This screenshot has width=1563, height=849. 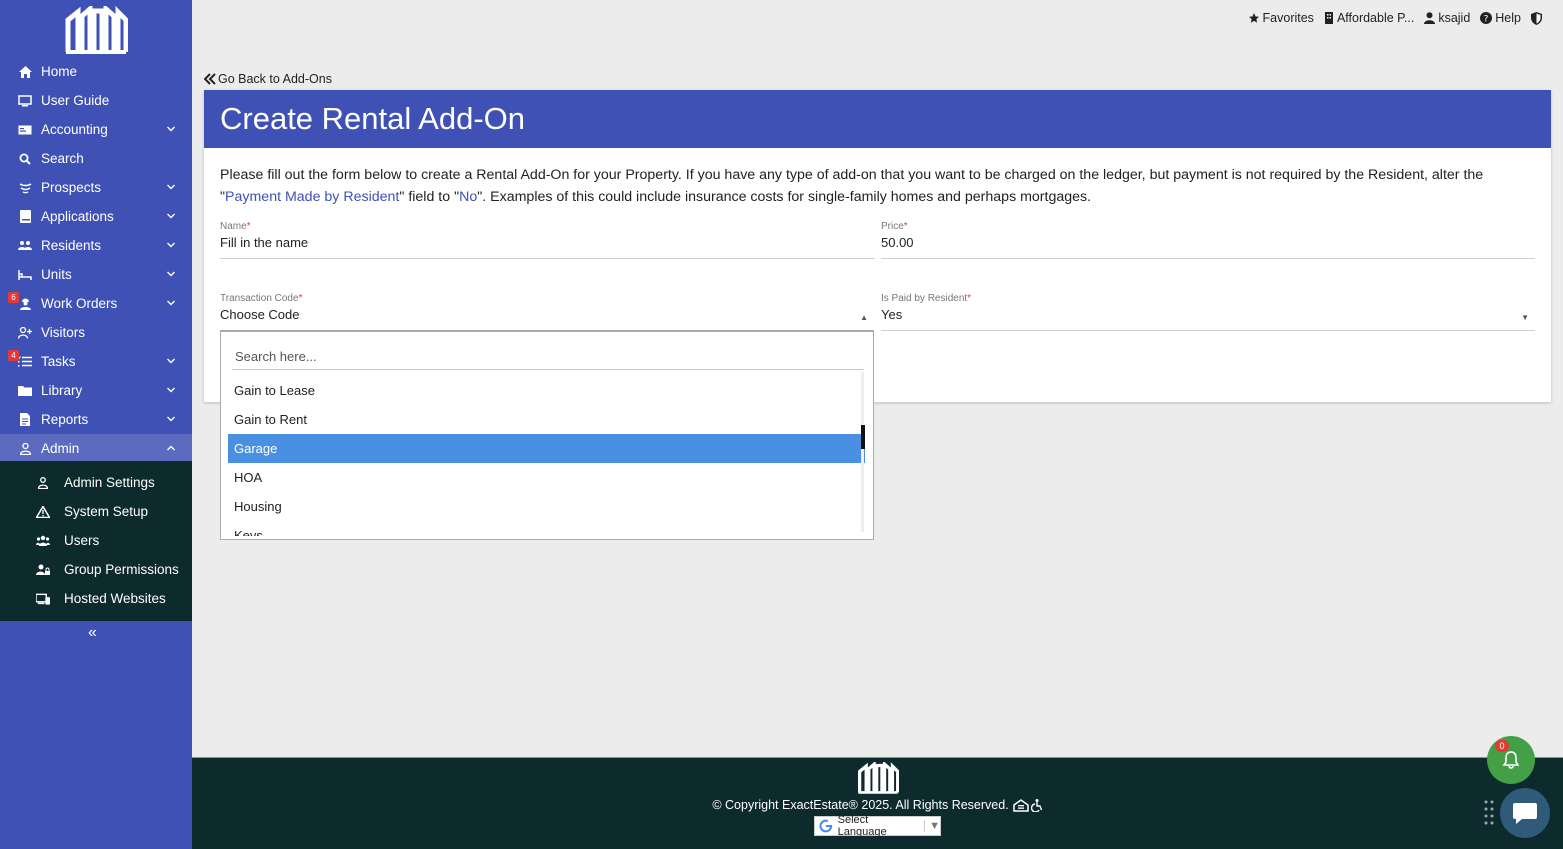 I want to click on worker-icon, so click(x=25, y=304).